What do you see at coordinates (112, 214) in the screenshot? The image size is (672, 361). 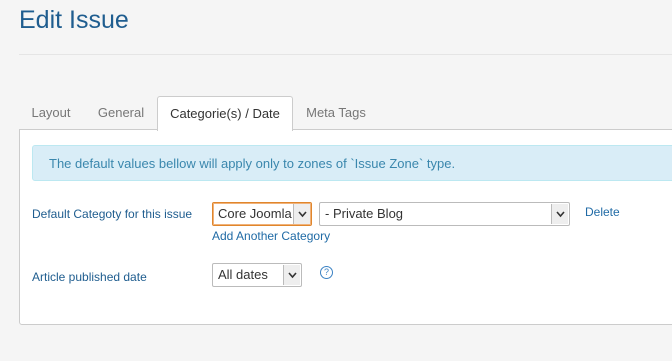 I see `default-category-label: Default Categoty for this issue` at bounding box center [112, 214].